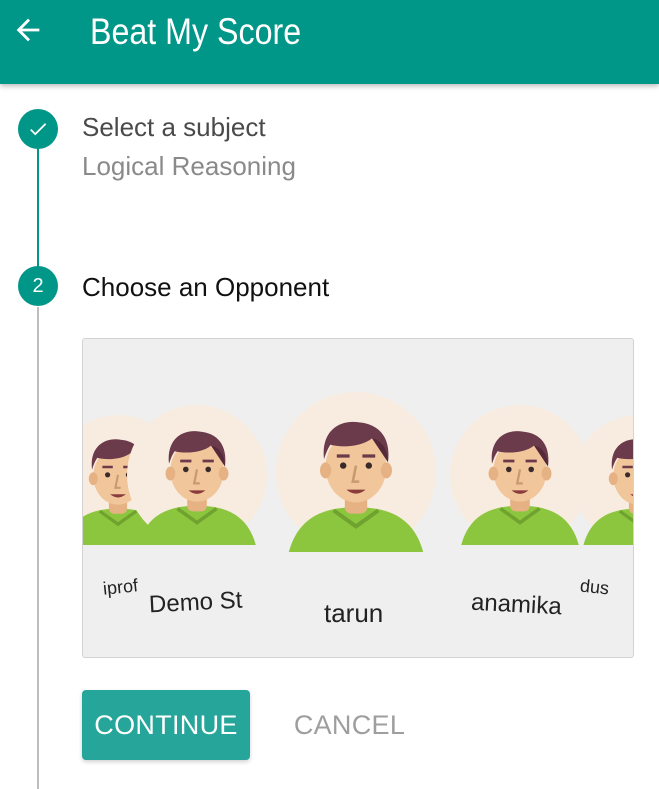 This screenshot has height=789, width=659. I want to click on arrow-back-icon, so click(28, 30).